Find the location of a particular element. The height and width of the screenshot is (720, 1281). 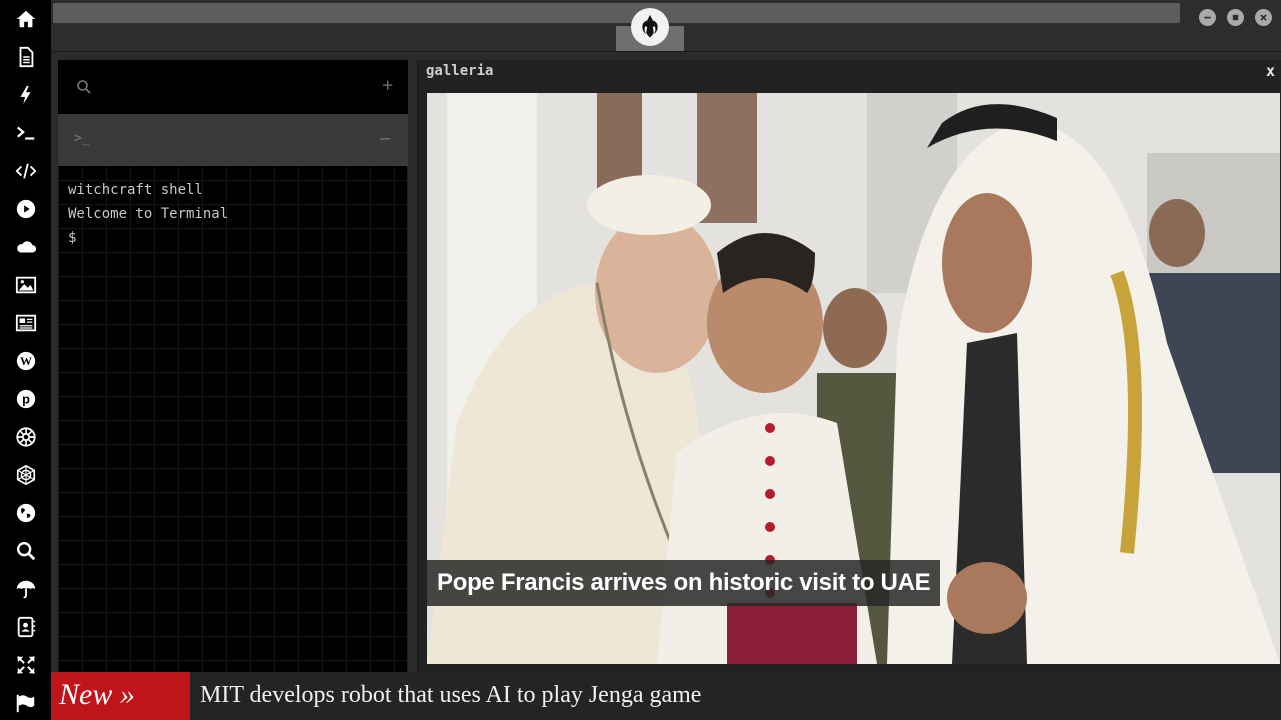

terminal-line: Welcome to Terminal is located at coordinates (148, 214).